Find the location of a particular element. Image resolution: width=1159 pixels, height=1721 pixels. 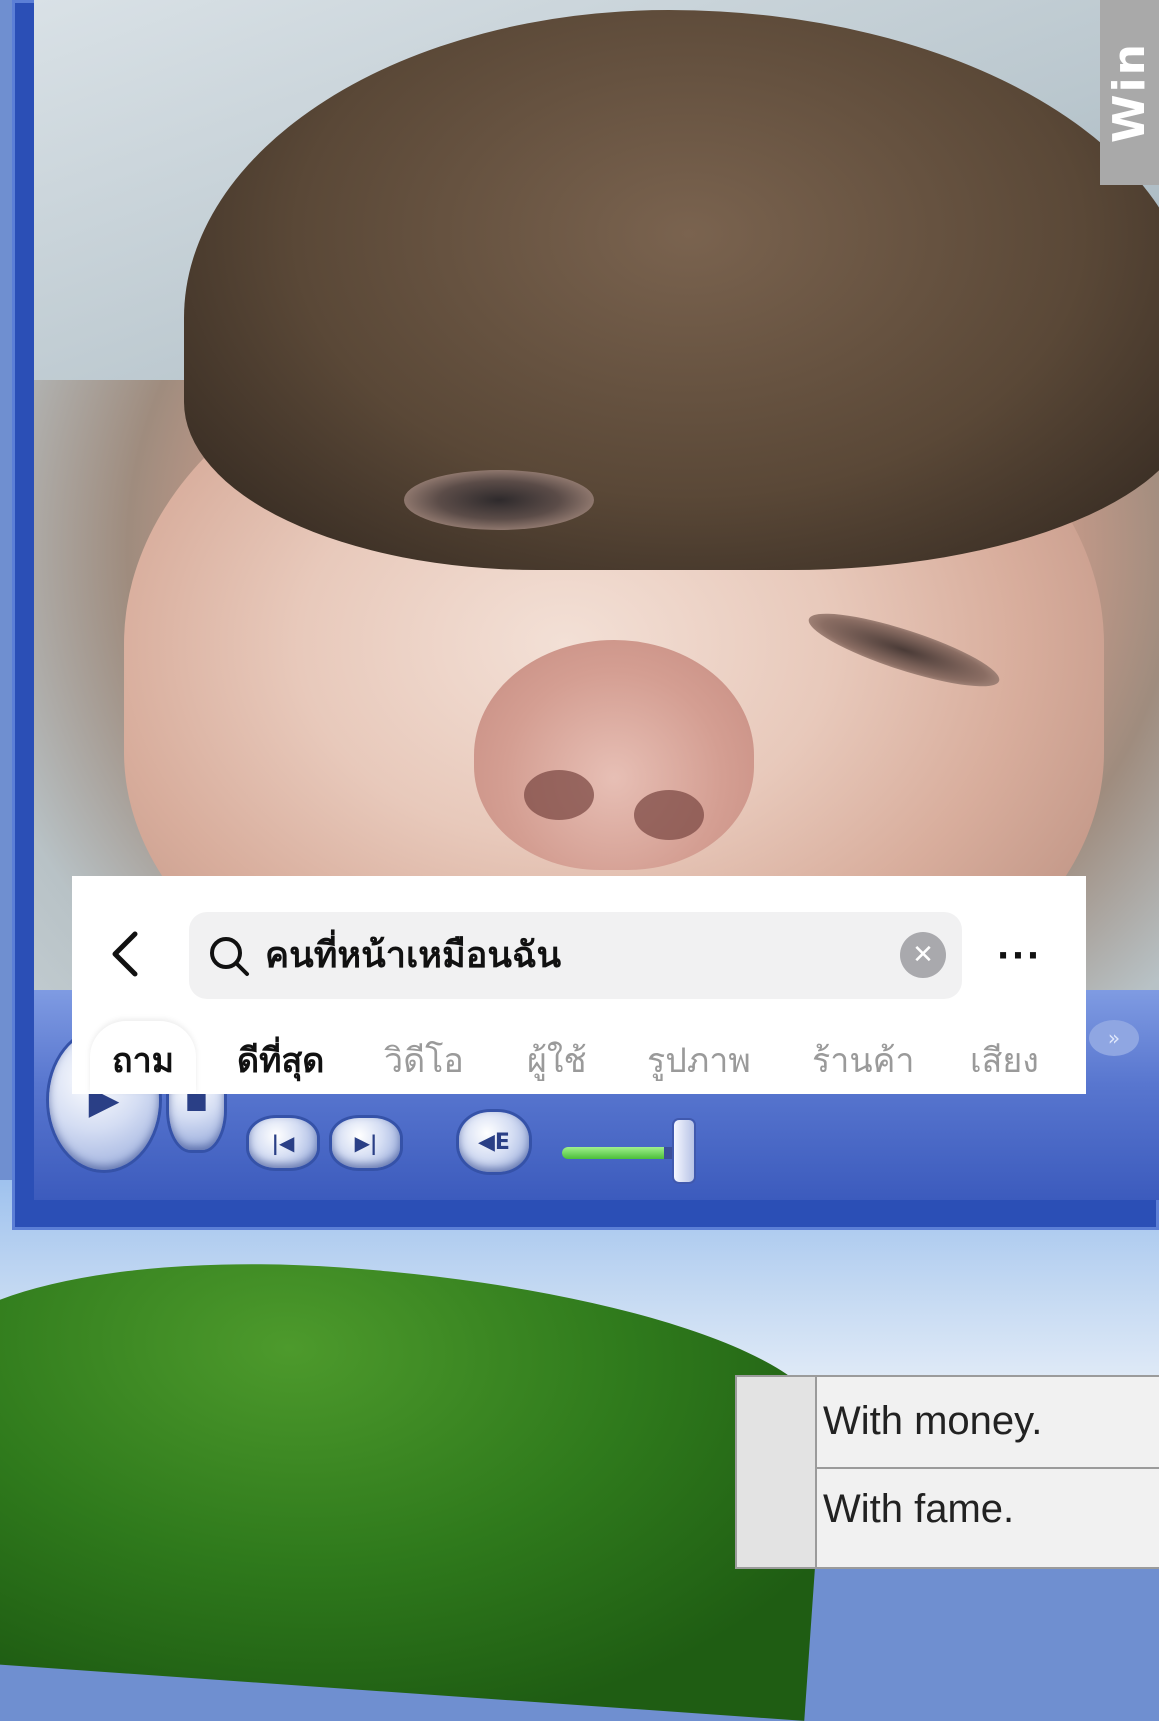

tab-sounds: เสียง is located at coordinates (1004, 1057).